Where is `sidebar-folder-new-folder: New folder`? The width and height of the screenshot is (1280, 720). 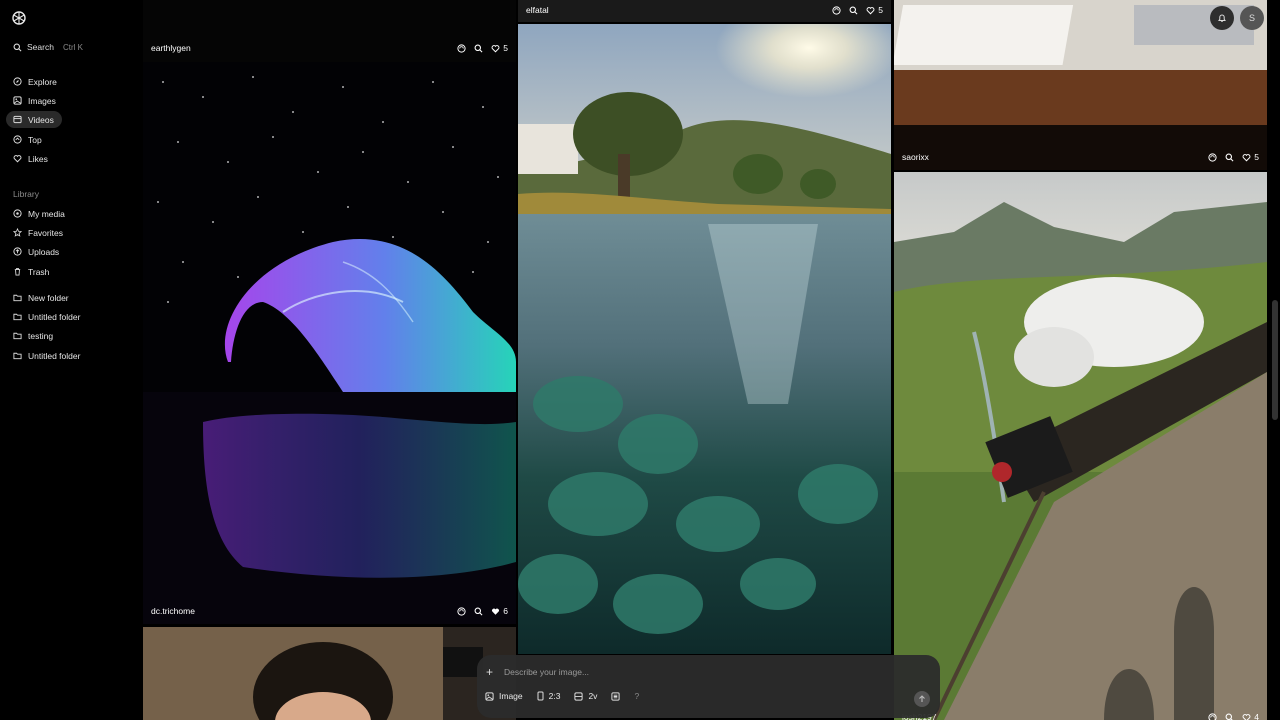
sidebar-folder-new-folder: New folder is located at coordinates (56, 297).